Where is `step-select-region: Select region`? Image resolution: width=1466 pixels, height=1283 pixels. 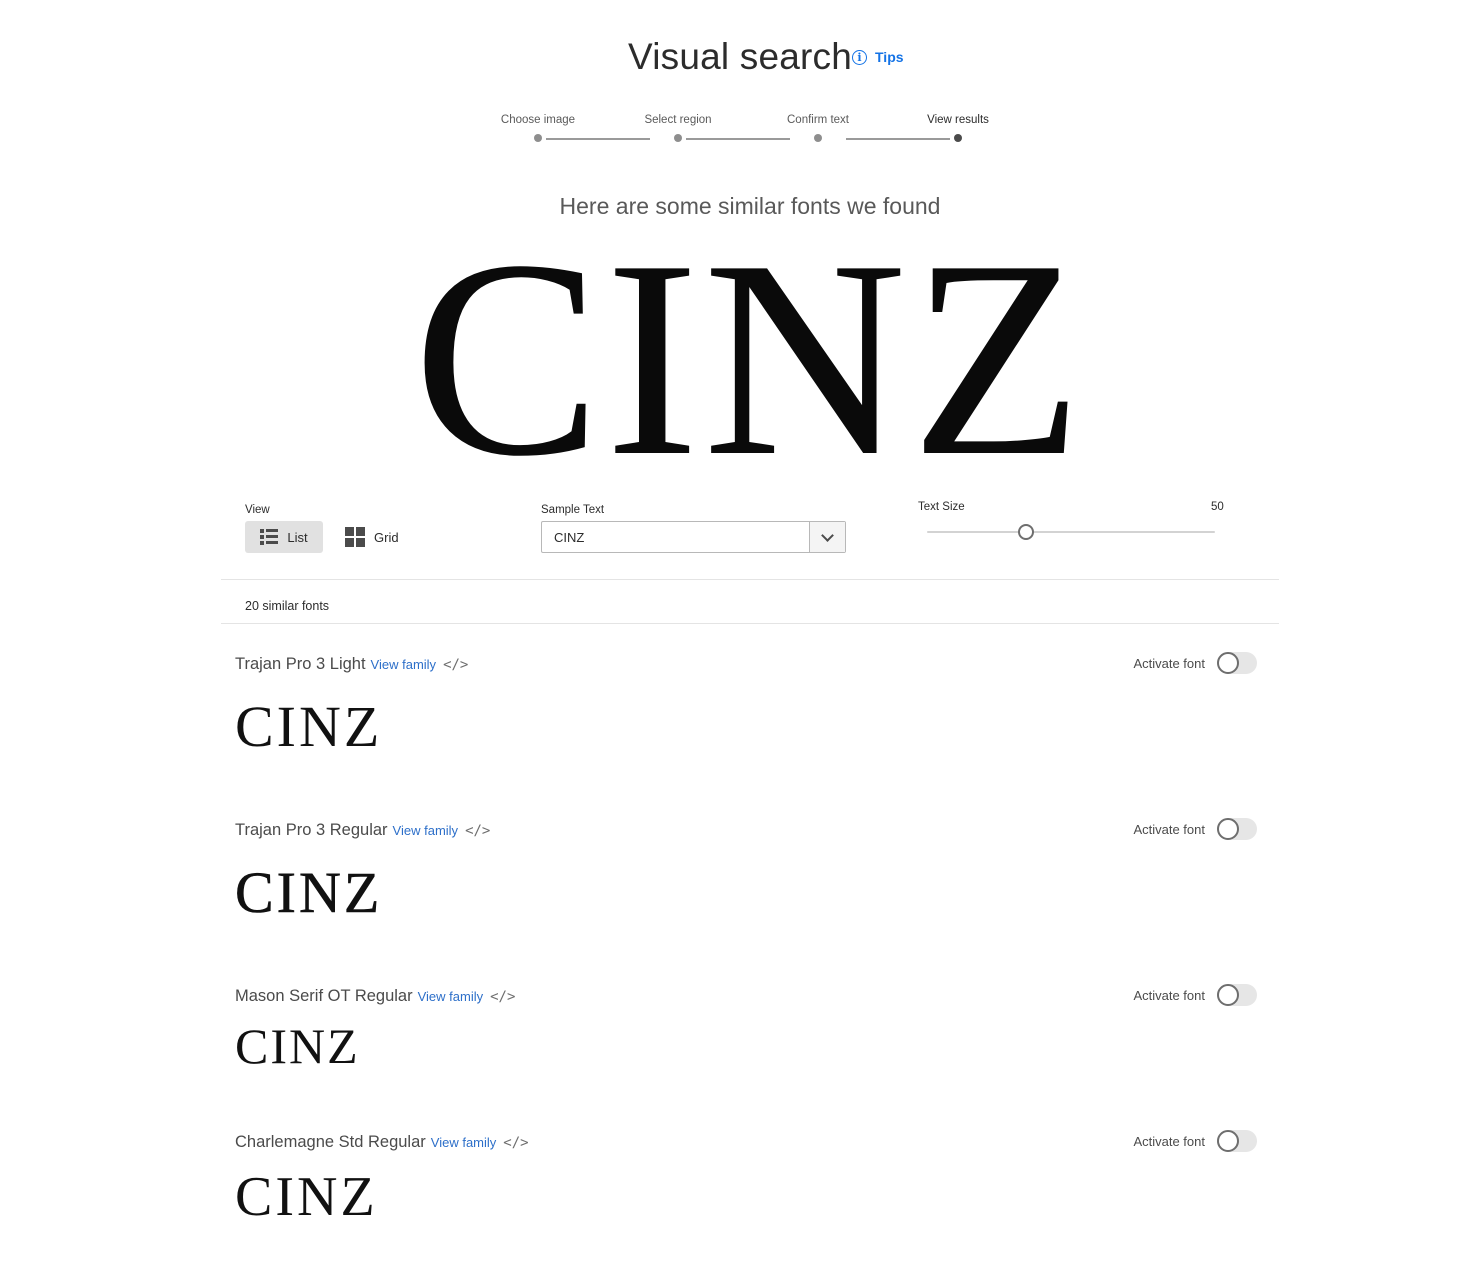 step-select-region: Select region is located at coordinates (678, 120).